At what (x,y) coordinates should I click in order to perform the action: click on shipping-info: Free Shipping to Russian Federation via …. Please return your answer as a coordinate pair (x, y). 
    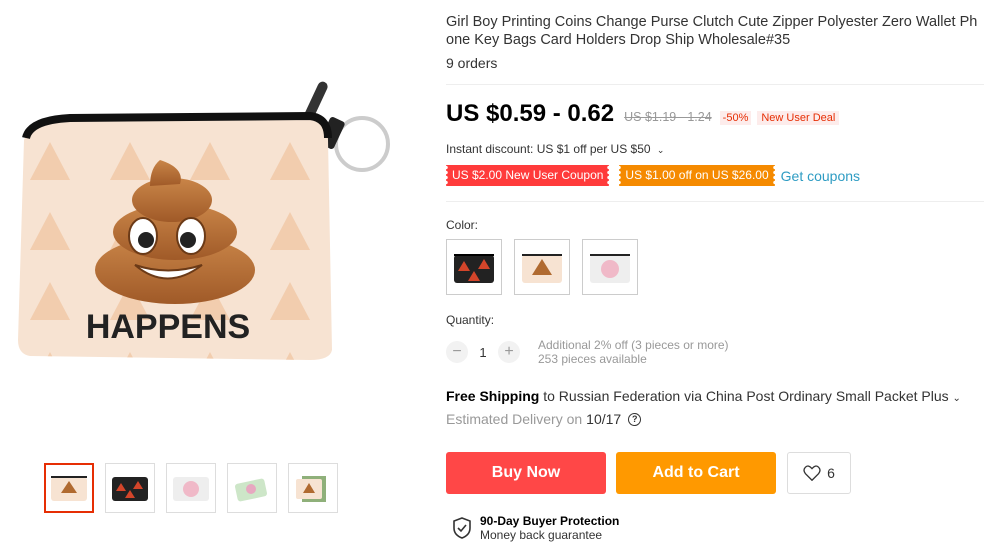
    Looking at the image, I should click on (703, 396).